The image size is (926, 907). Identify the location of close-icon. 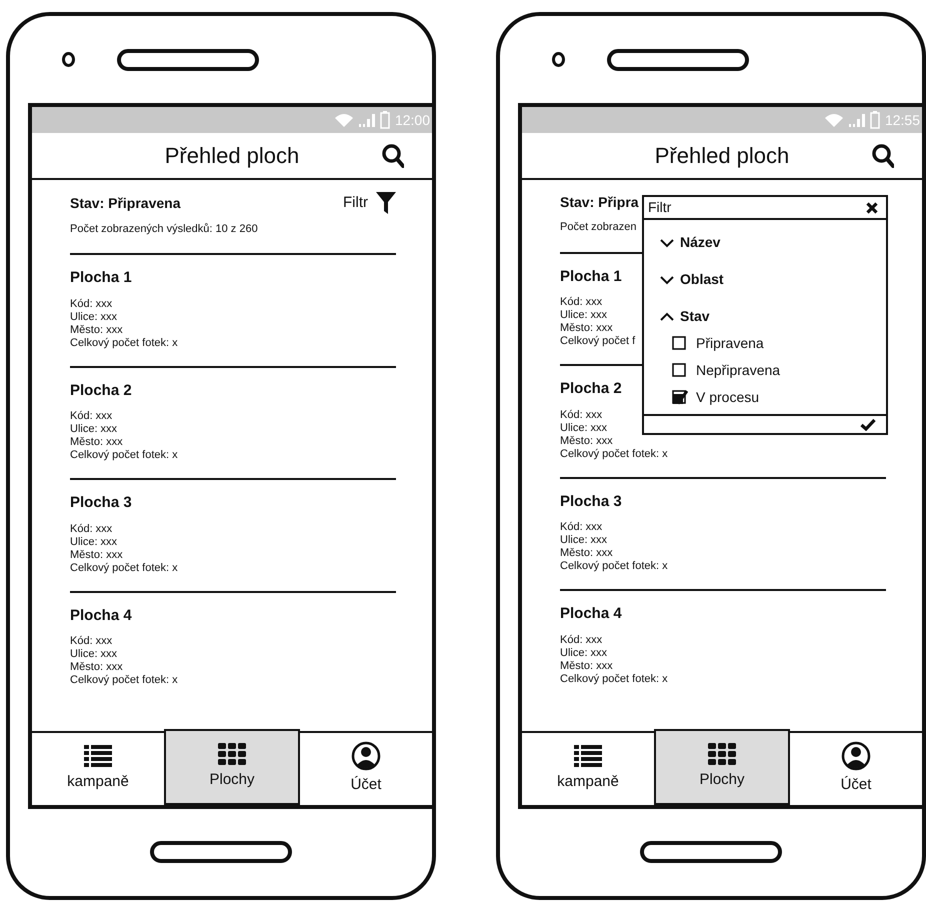
(872, 208).